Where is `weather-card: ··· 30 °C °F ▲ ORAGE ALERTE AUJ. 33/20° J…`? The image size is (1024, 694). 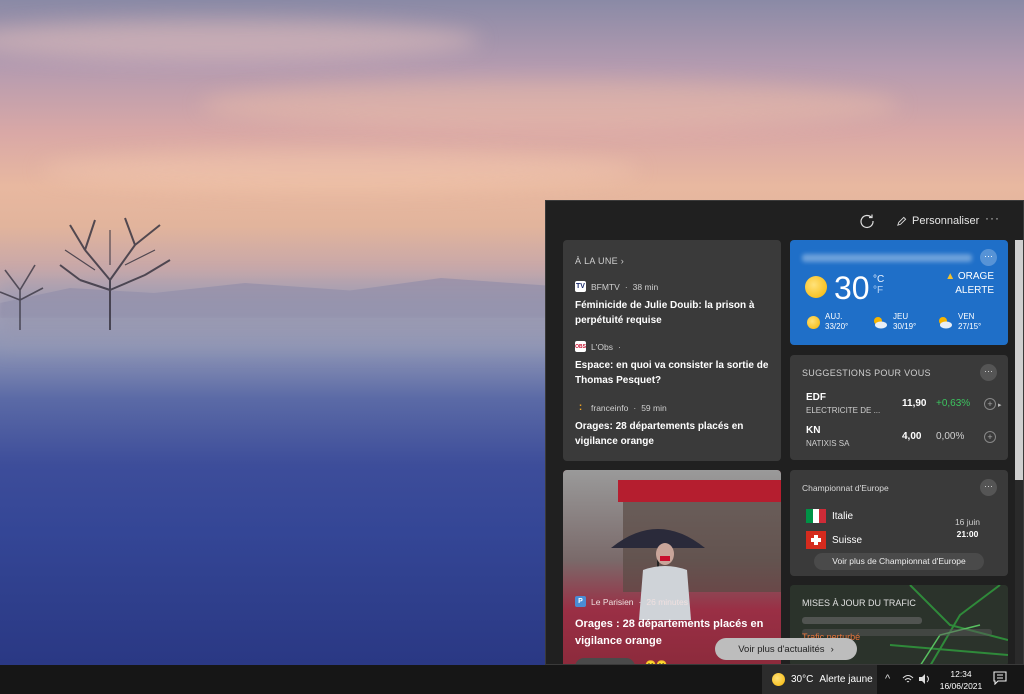 weather-card: ··· 30 °C °F ▲ ORAGE ALERTE AUJ. 33/20° J… is located at coordinates (899, 292).